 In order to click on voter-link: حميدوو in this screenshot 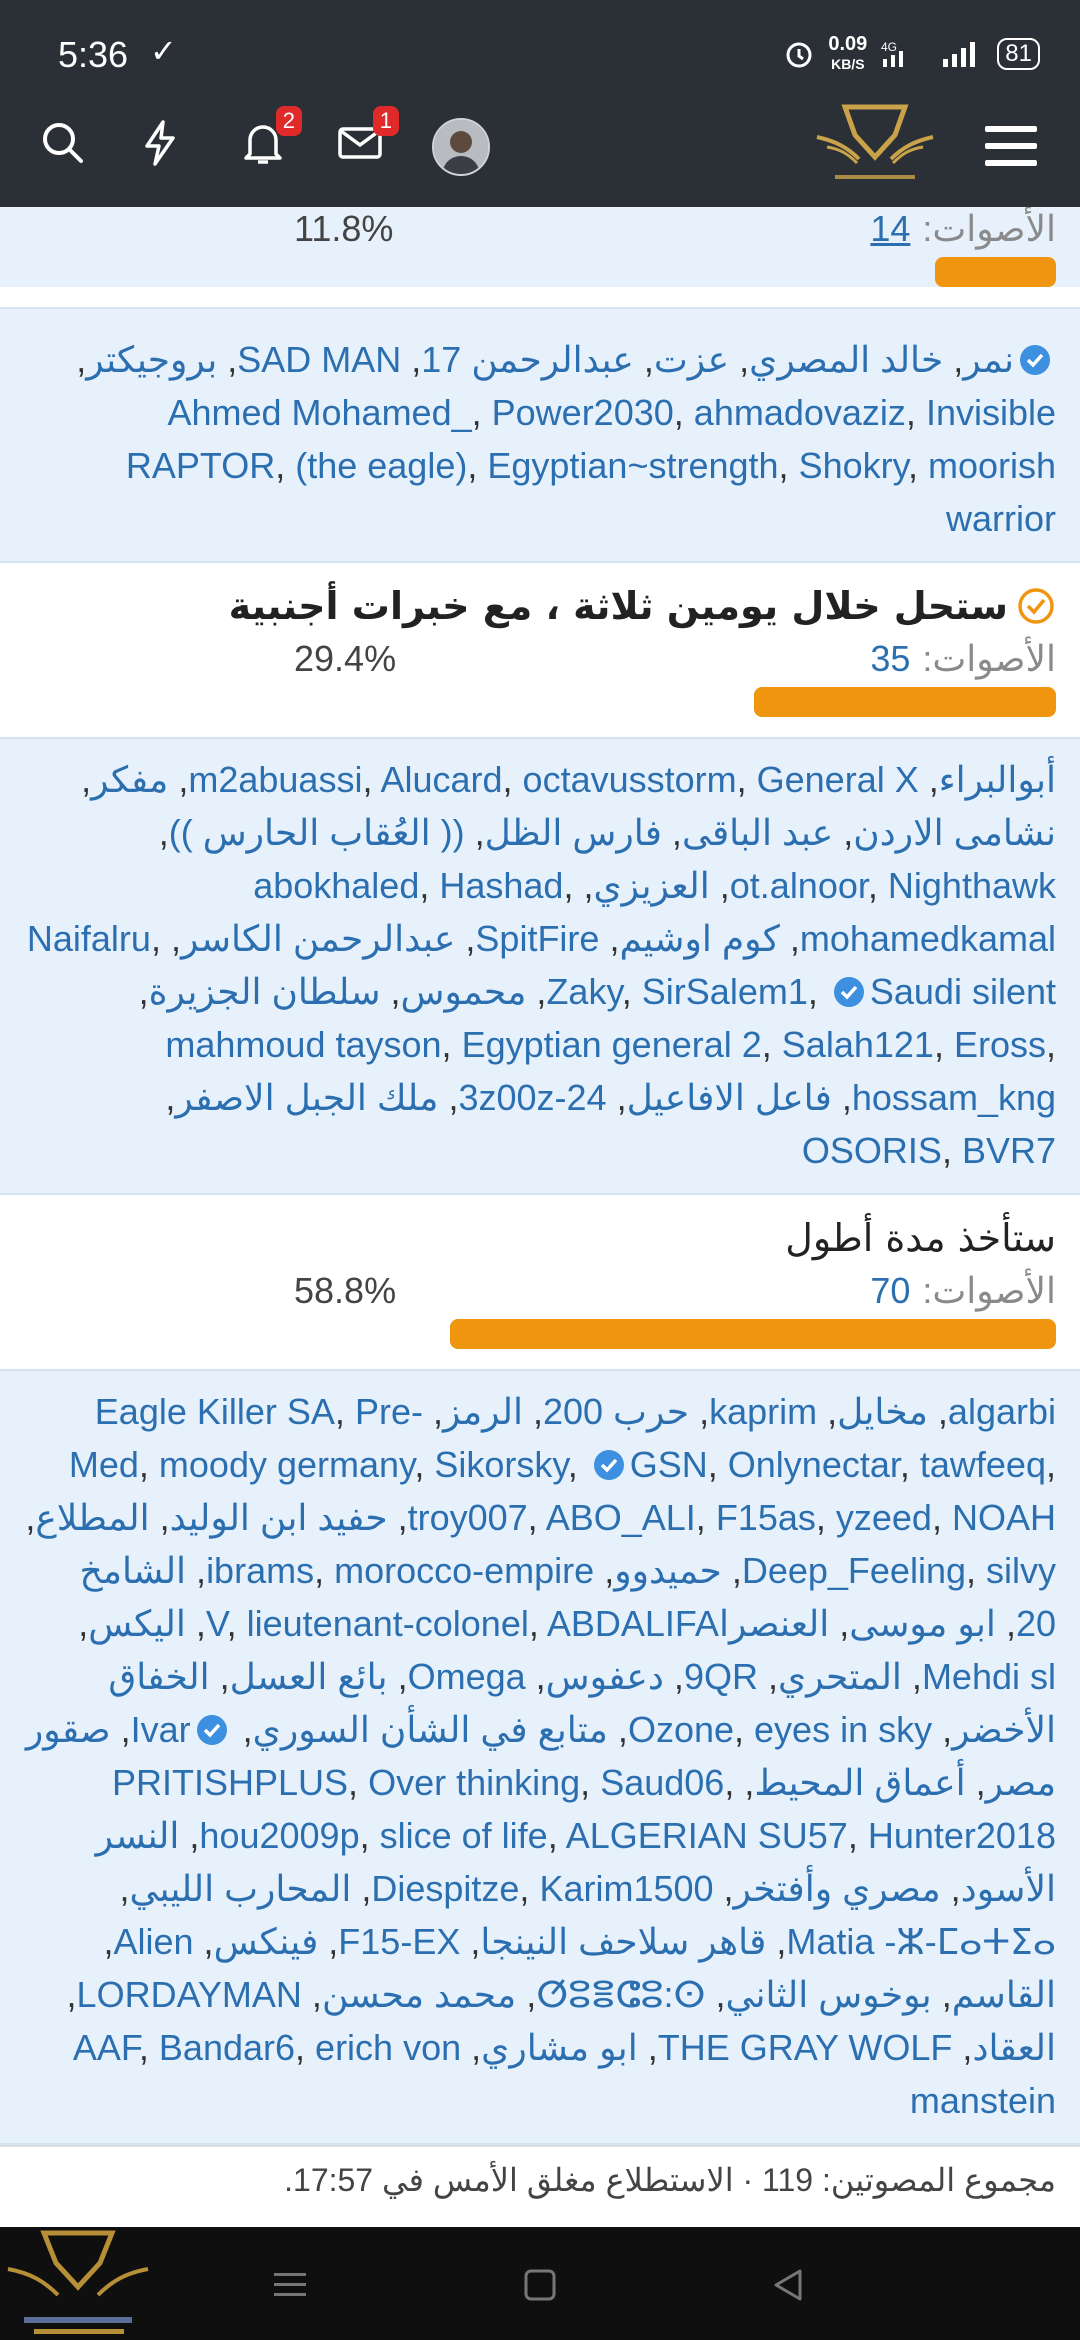, I will do `click(668, 1570)`.